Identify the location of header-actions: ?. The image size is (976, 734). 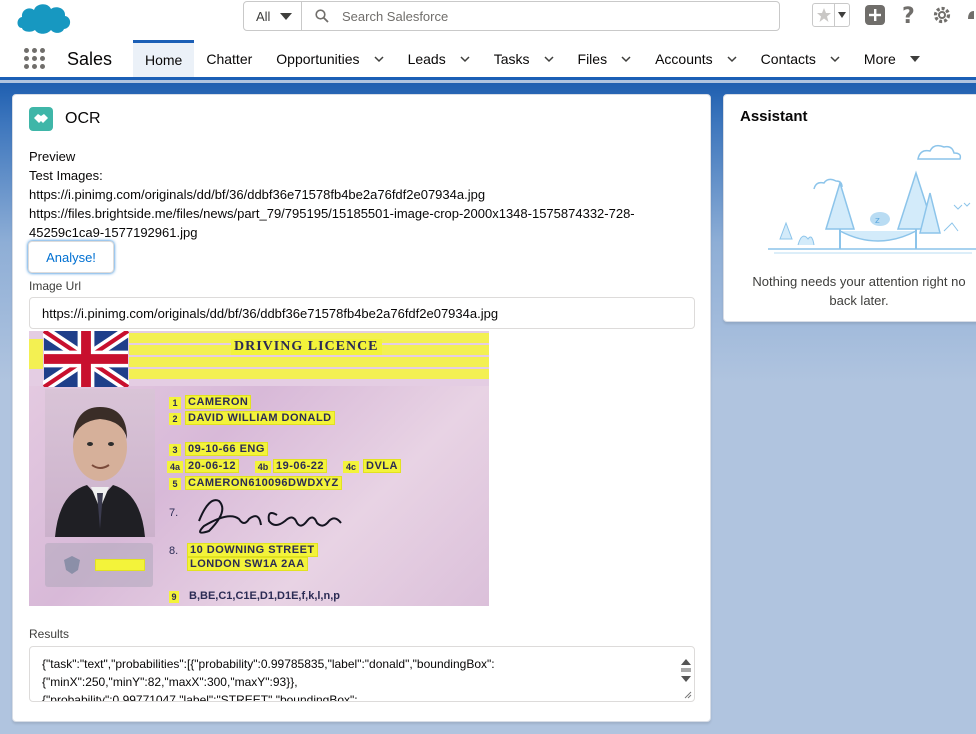
(894, 15).